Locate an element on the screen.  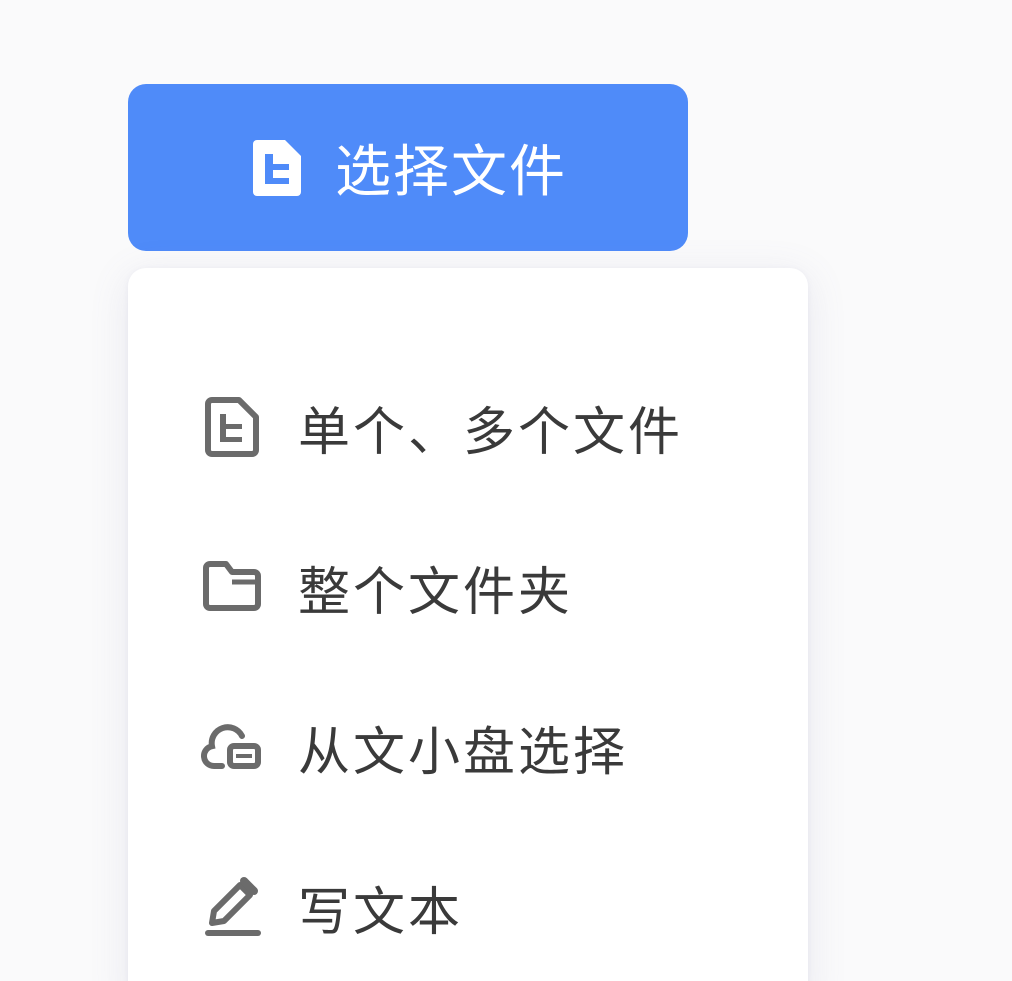
menu-item-entire-folder: 整个文件夹 is located at coordinates (468, 587).